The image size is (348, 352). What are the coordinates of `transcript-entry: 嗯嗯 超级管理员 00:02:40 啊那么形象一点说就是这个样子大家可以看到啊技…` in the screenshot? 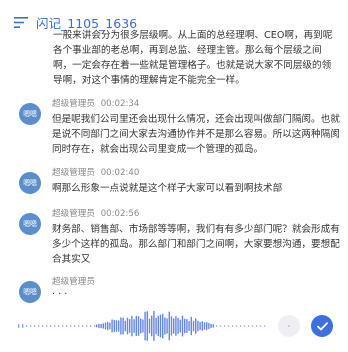 It's located at (180, 182).